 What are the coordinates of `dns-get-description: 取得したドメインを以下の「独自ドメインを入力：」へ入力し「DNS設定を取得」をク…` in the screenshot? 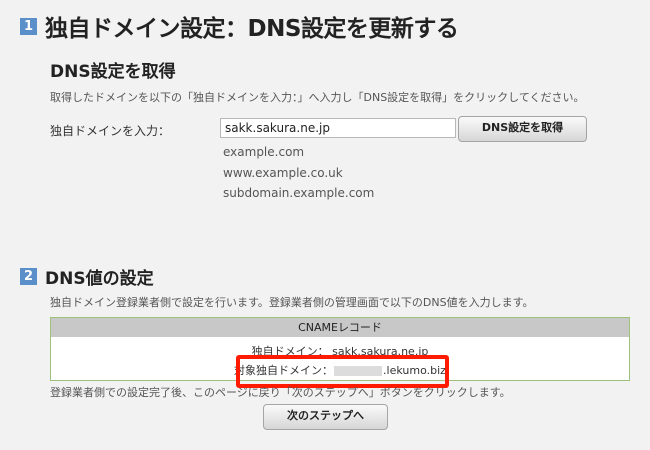 It's located at (317, 97).